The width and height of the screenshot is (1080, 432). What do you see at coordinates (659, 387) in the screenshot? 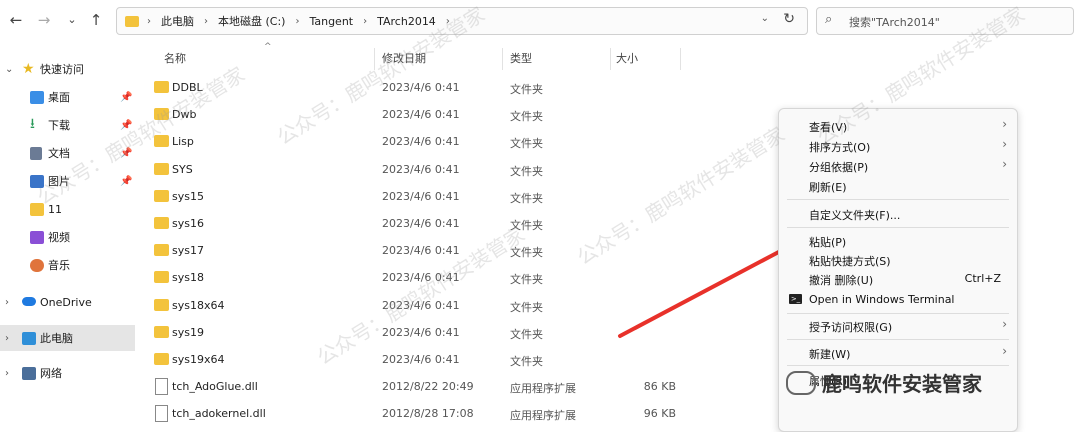
I see `file-size: 86 KB` at bounding box center [659, 387].